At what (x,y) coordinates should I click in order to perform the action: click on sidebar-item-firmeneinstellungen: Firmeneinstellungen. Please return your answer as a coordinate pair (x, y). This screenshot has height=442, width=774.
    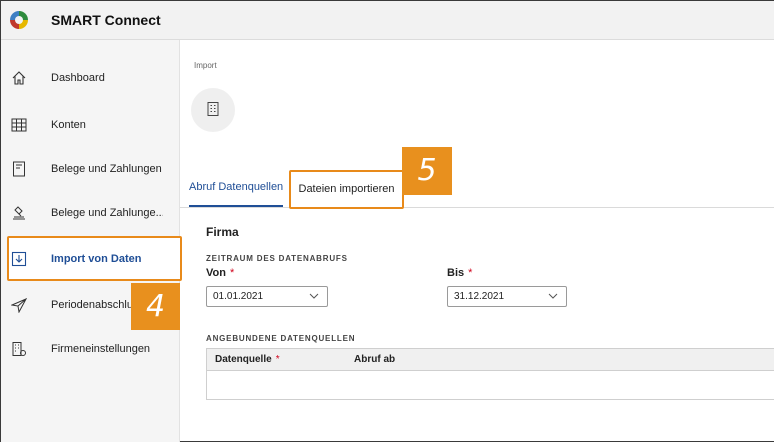
    Looking at the image, I should click on (90, 349).